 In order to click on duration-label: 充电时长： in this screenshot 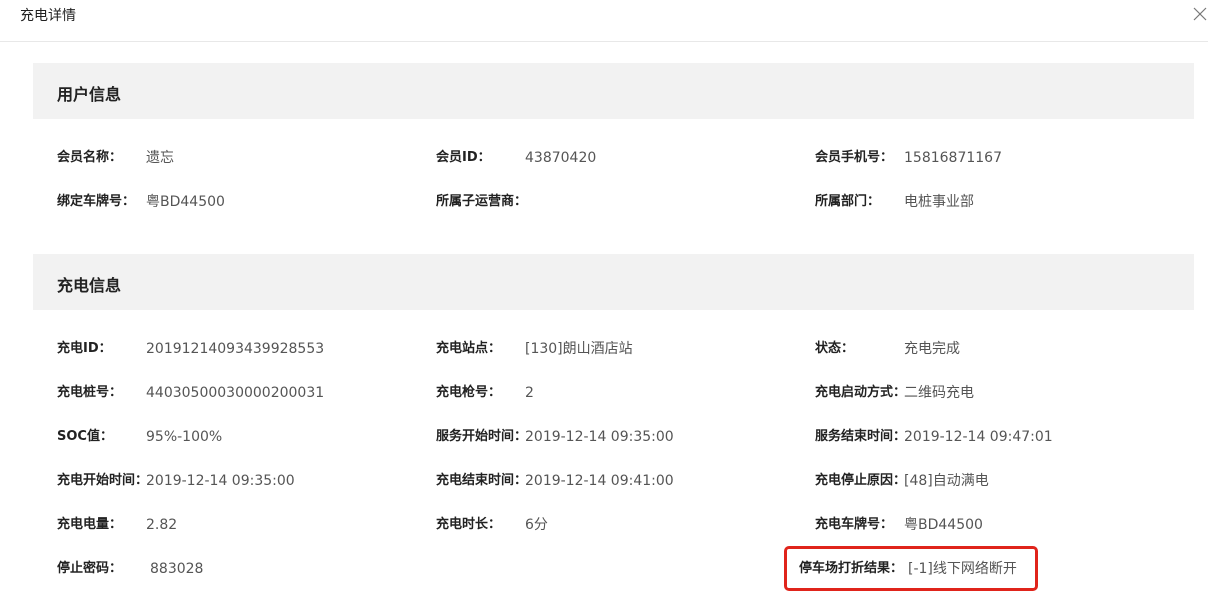, I will do `click(469, 524)`.